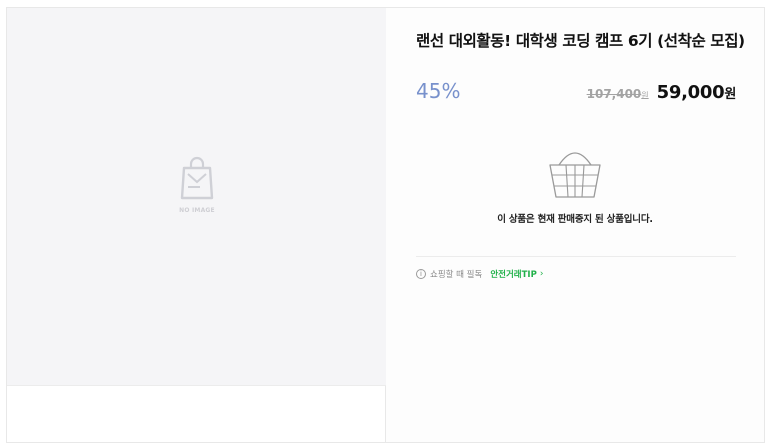 The width and height of the screenshot is (770, 447). Describe the element at coordinates (456, 275) in the screenshot. I see `tip-text: 쇼핑할 때 필독` at that location.